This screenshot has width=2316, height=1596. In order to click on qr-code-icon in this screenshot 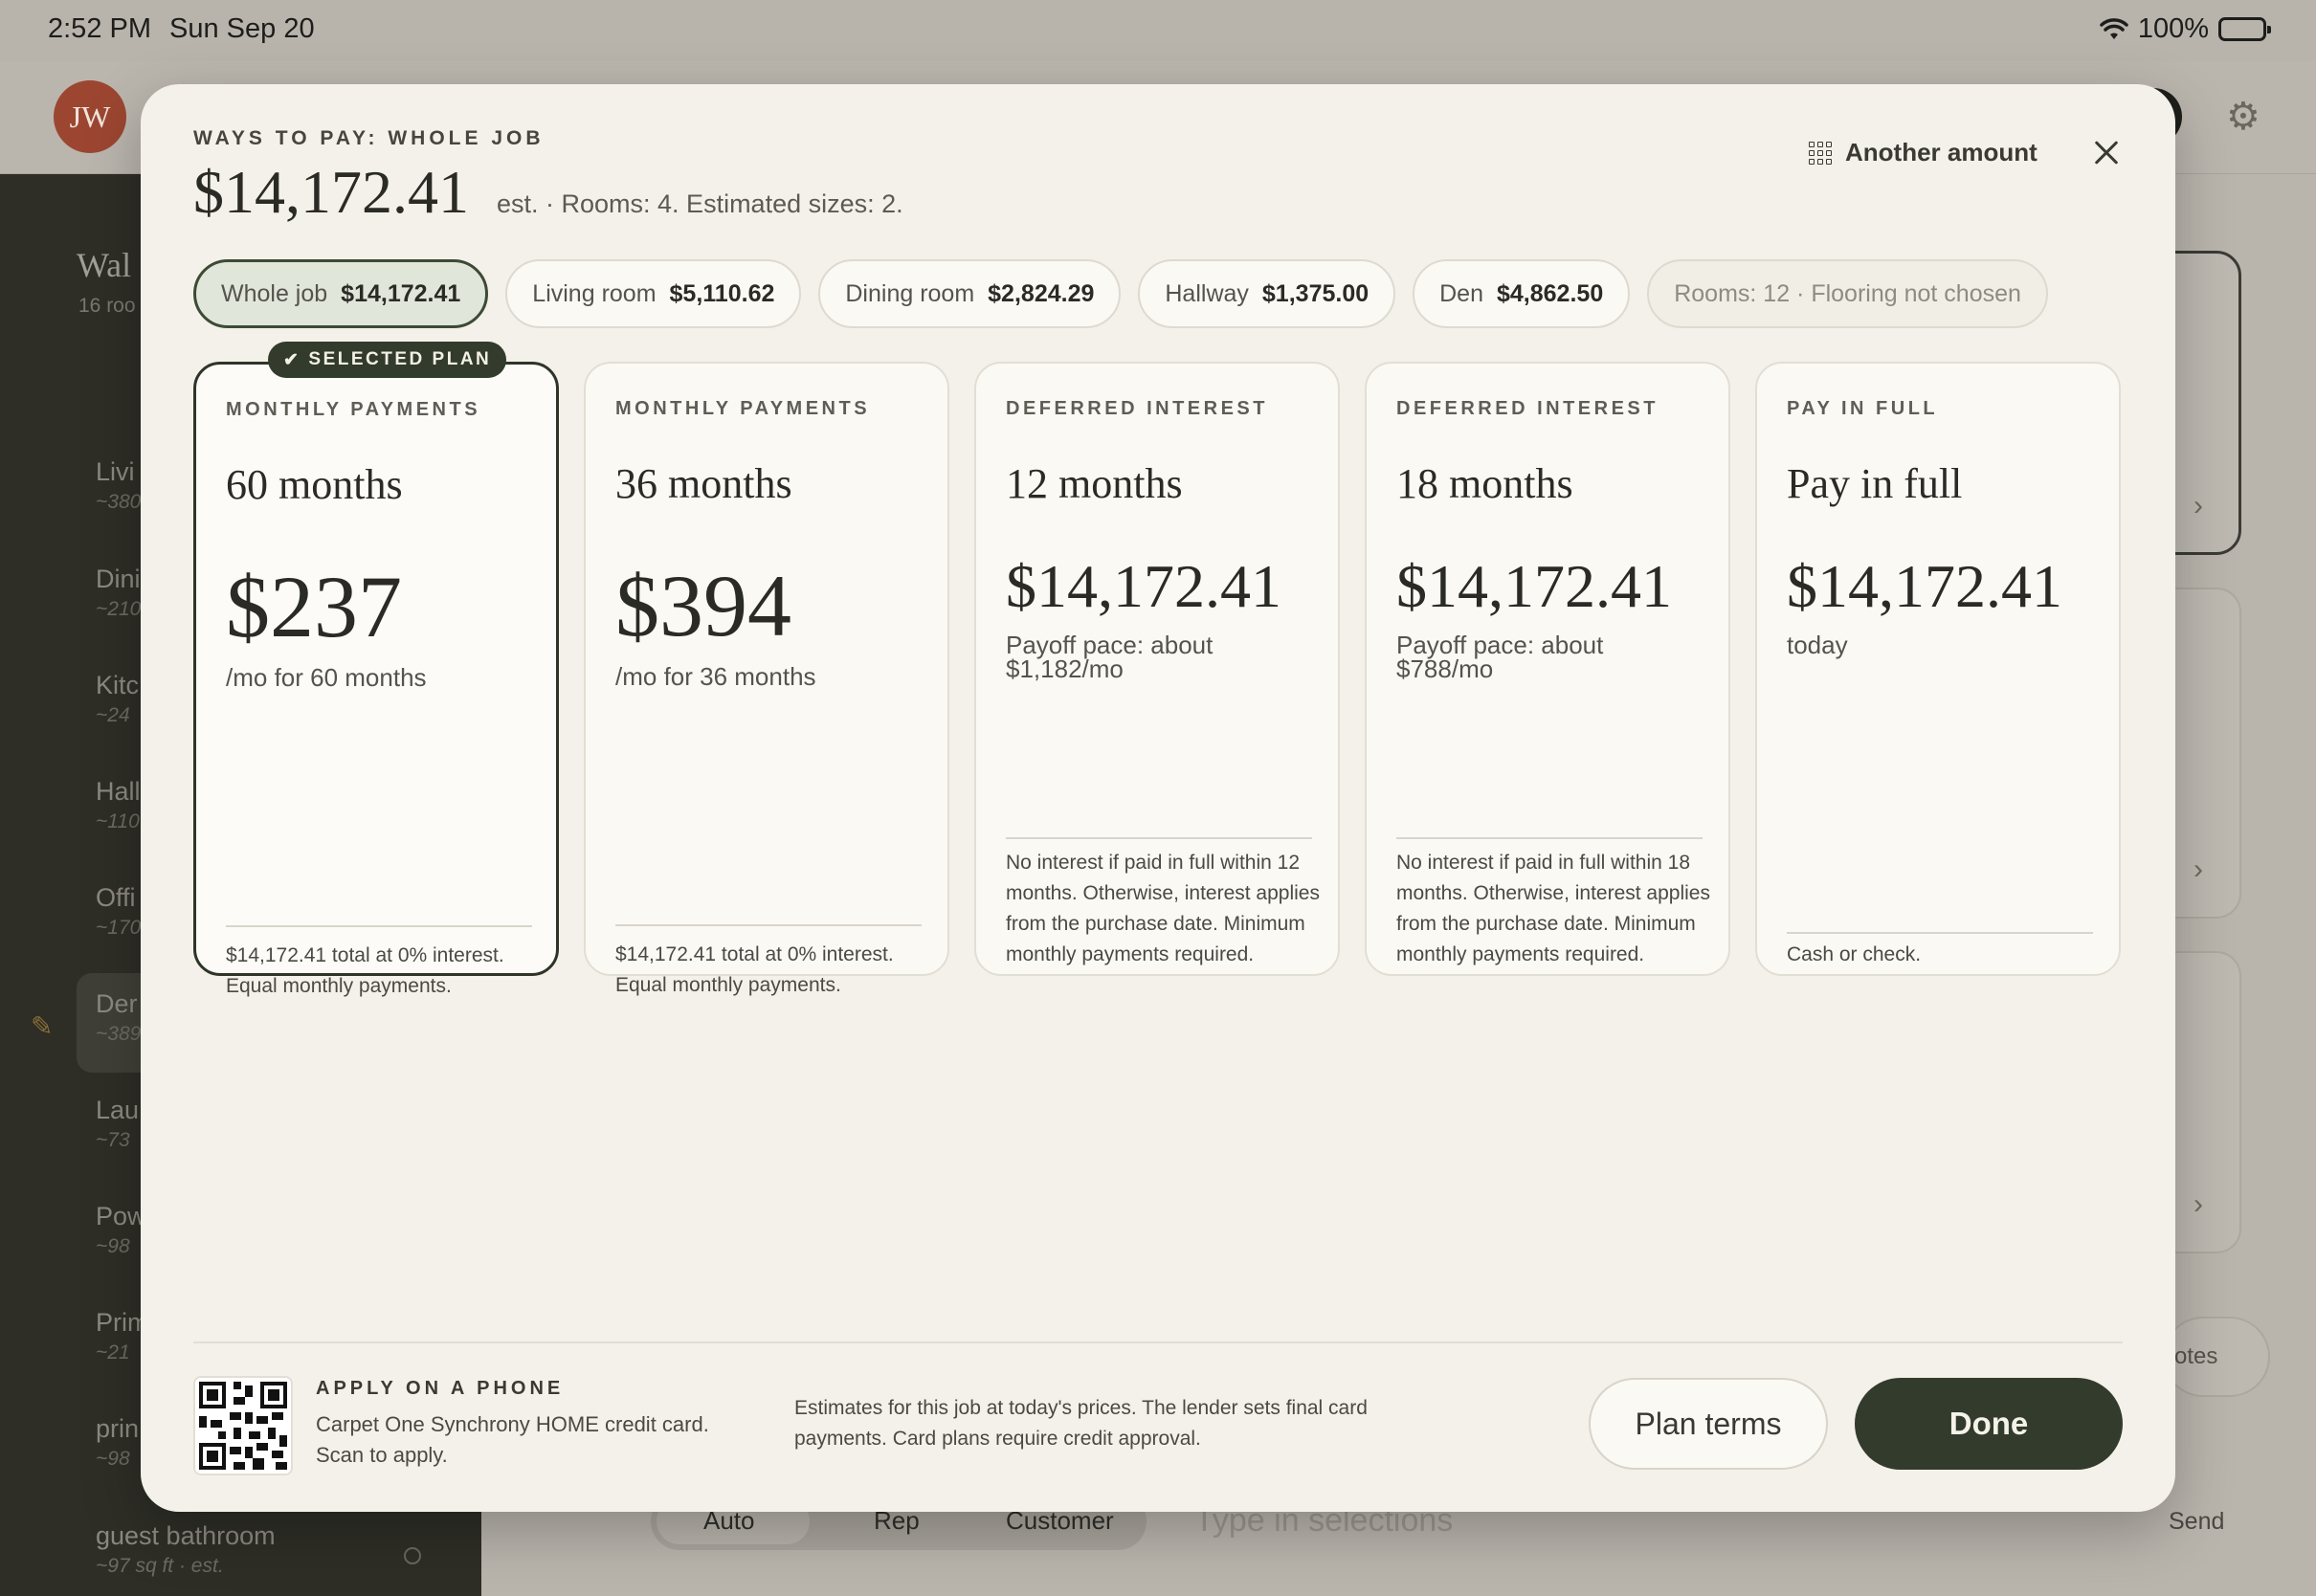, I will do `click(243, 1426)`.